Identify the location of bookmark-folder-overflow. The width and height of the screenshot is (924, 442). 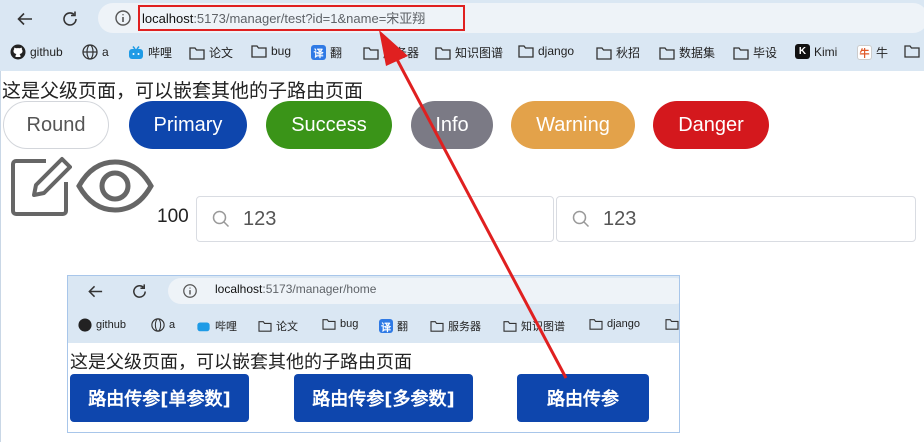
(912, 51).